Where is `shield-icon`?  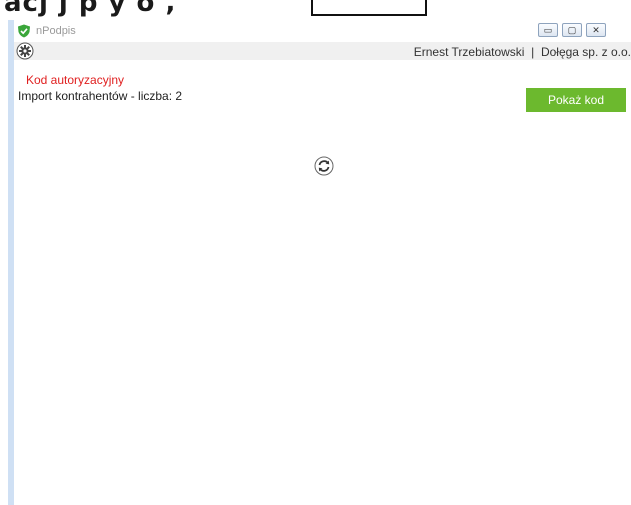
shield-icon is located at coordinates (24, 31).